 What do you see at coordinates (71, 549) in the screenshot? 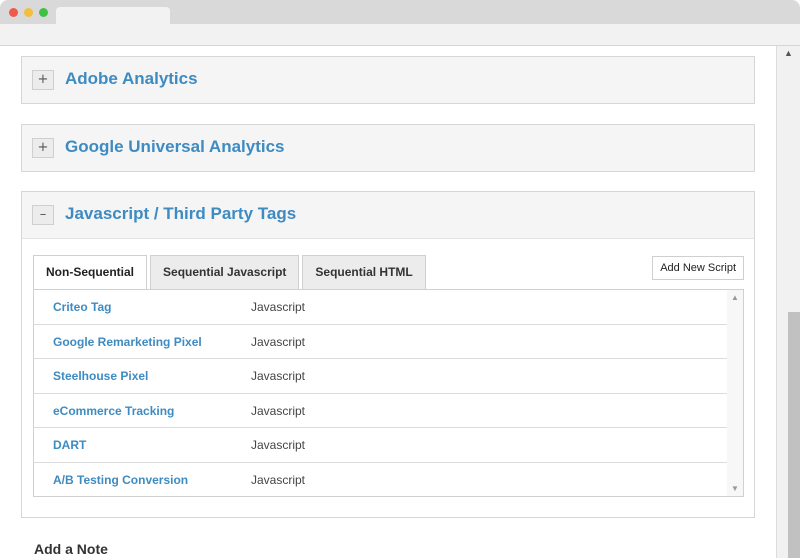
I see `add-note-heading: Add a Note` at bounding box center [71, 549].